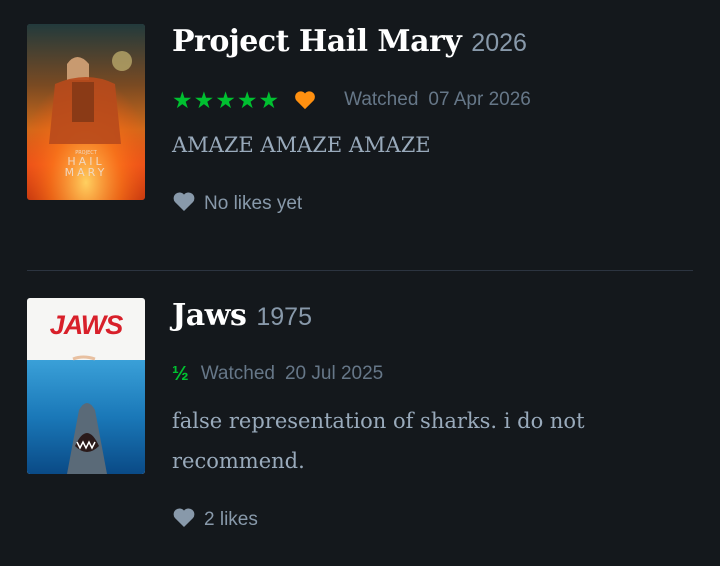 The height and width of the screenshot is (566, 720). What do you see at coordinates (209, 315) in the screenshot?
I see `film-title: Jaws` at bounding box center [209, 315].